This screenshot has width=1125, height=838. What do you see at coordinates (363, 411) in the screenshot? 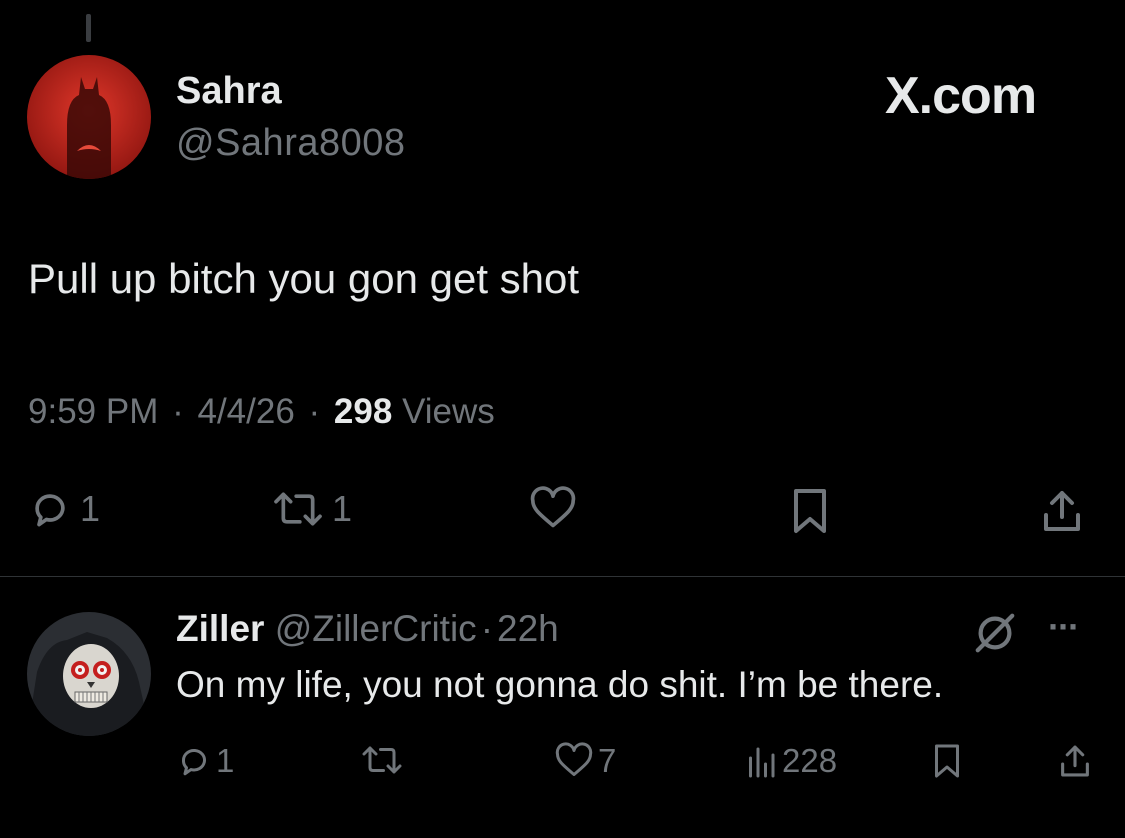
I see `views-count: 298` at bounding box center [363, 411].